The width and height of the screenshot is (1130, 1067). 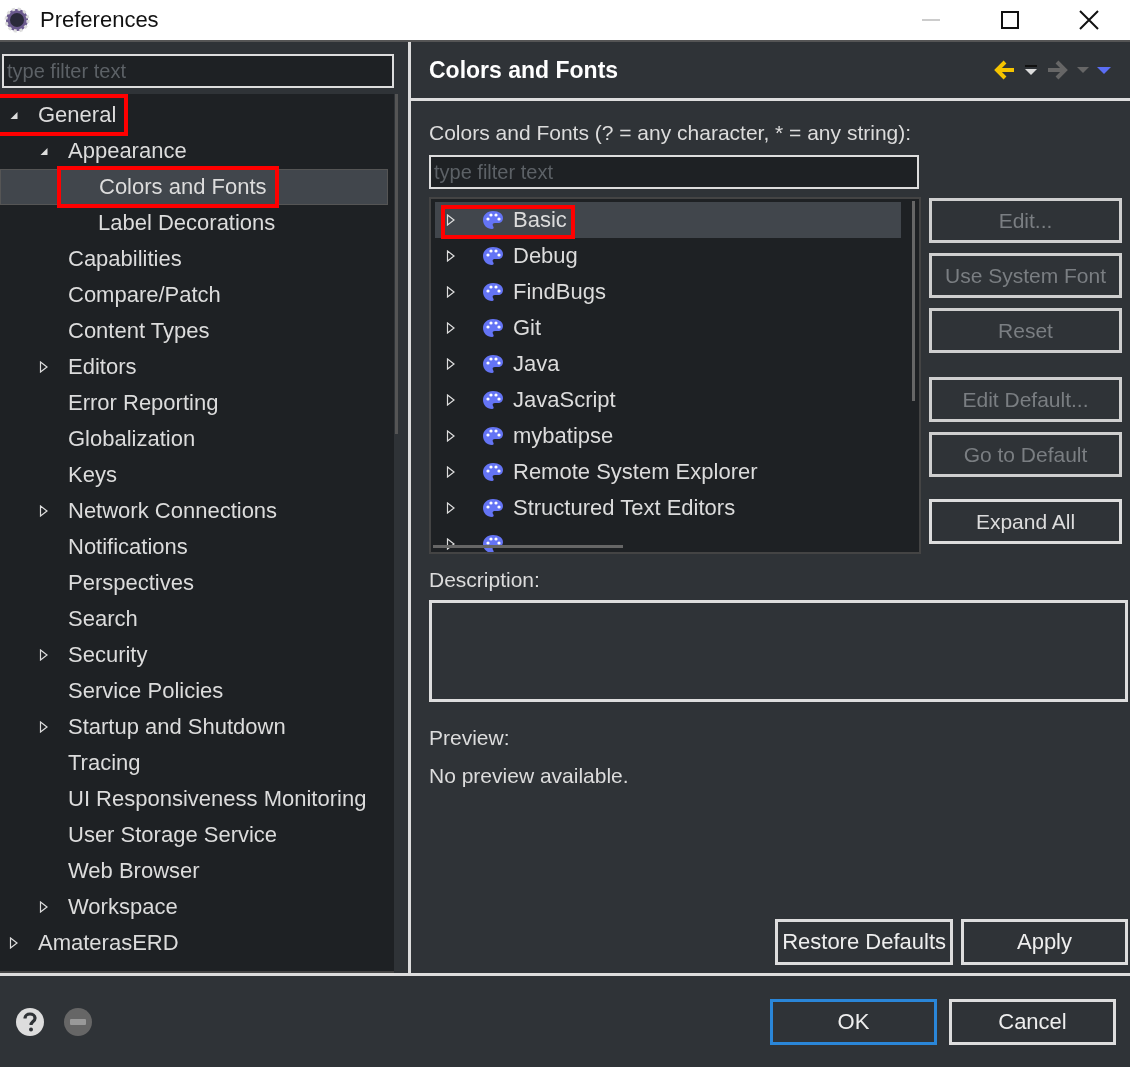 What do you see at coordinates (197, 547) in the screenshot?
I see `tree-row: Notifications` at bounding box center [197, 547].